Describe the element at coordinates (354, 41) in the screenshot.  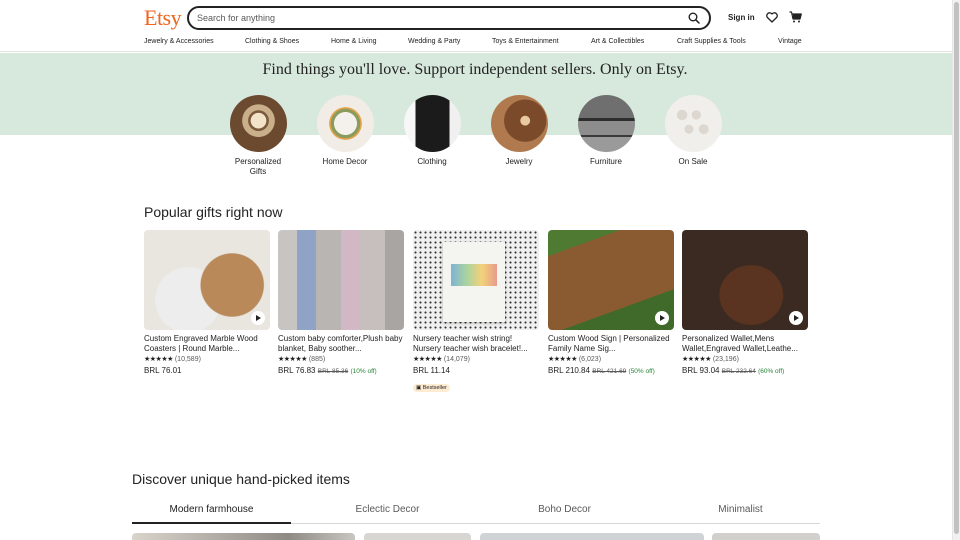
I see `nav-home-living: Home & Living` at that location.